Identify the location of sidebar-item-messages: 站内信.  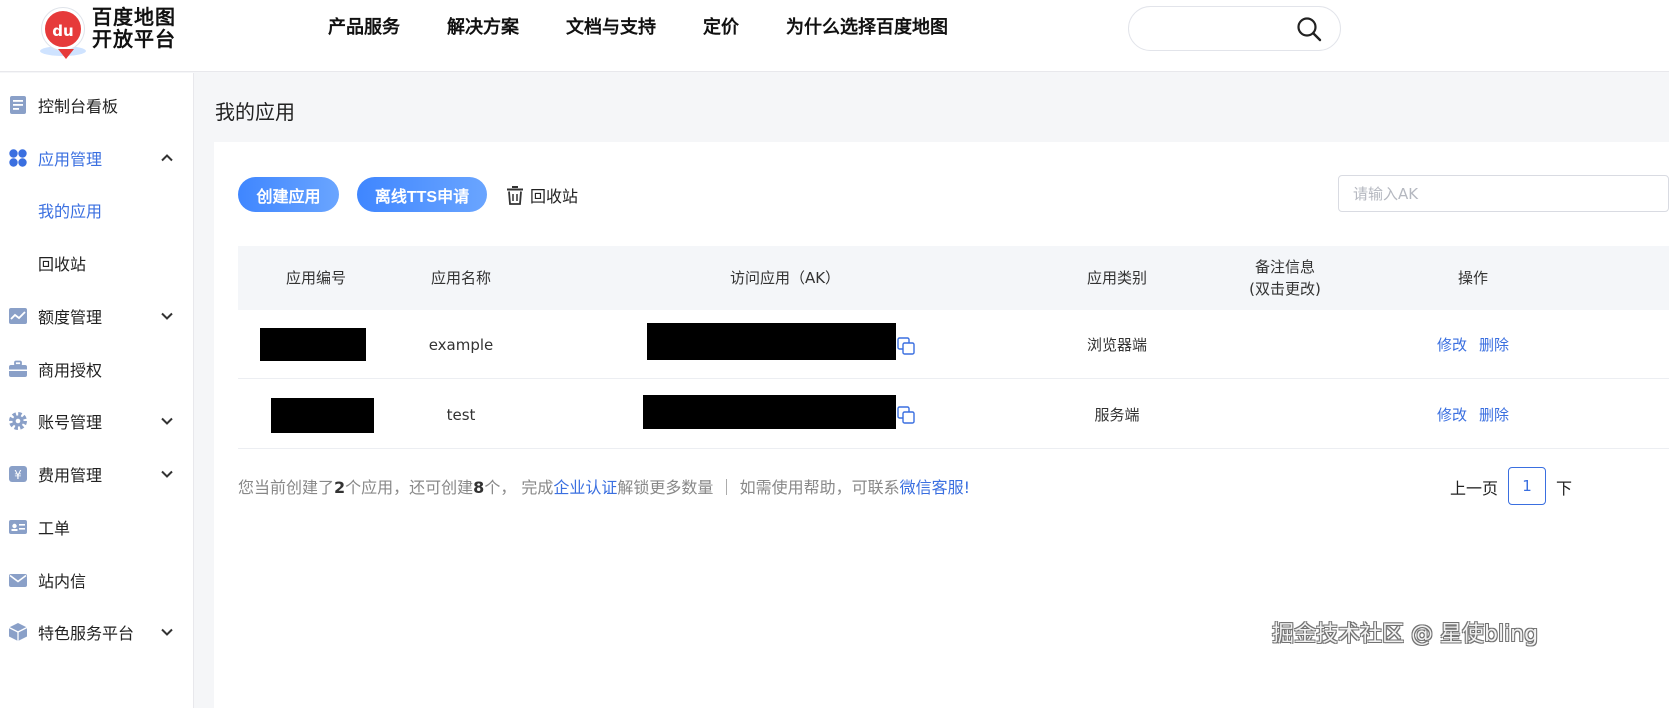
(97, 580).